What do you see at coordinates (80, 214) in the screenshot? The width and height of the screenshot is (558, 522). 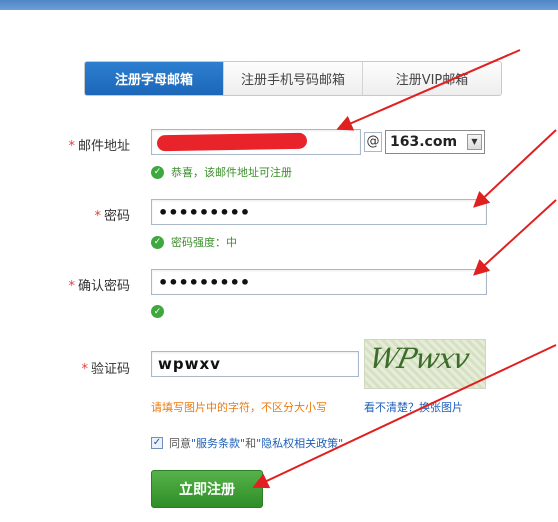 I see `password-label-row: * 密码` at bounding box center [80, 214].